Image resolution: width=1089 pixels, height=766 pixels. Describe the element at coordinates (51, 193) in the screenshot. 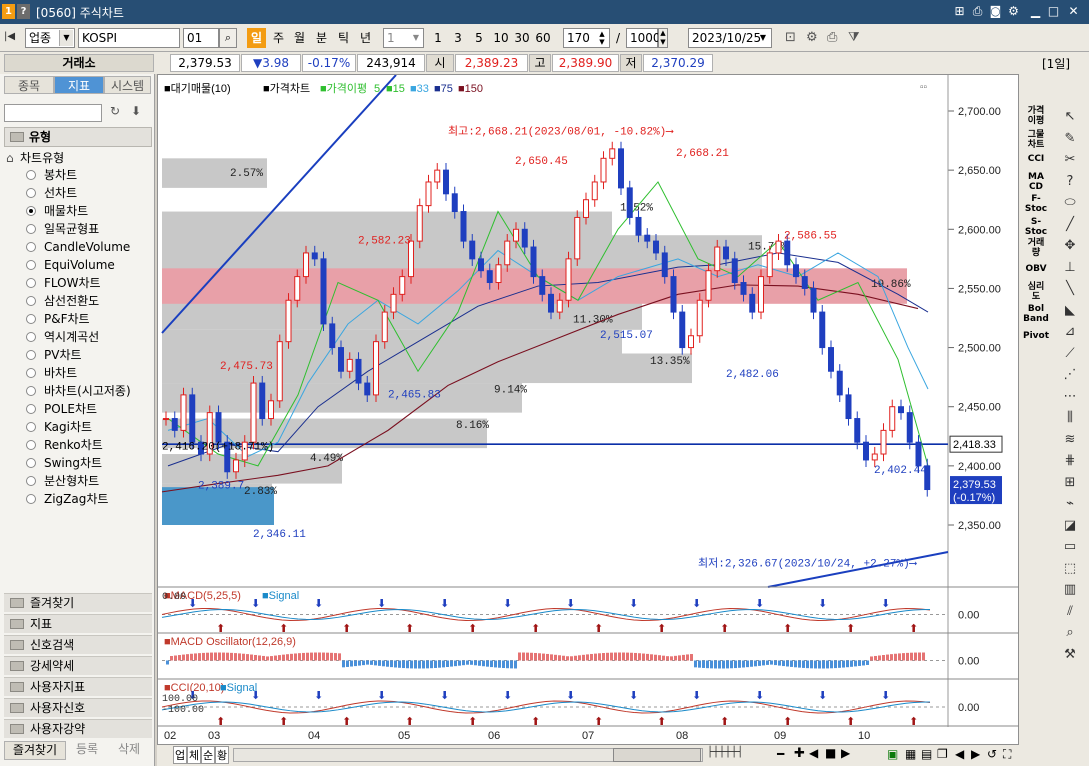

I see `chart-type-item: 선차트` at that location.